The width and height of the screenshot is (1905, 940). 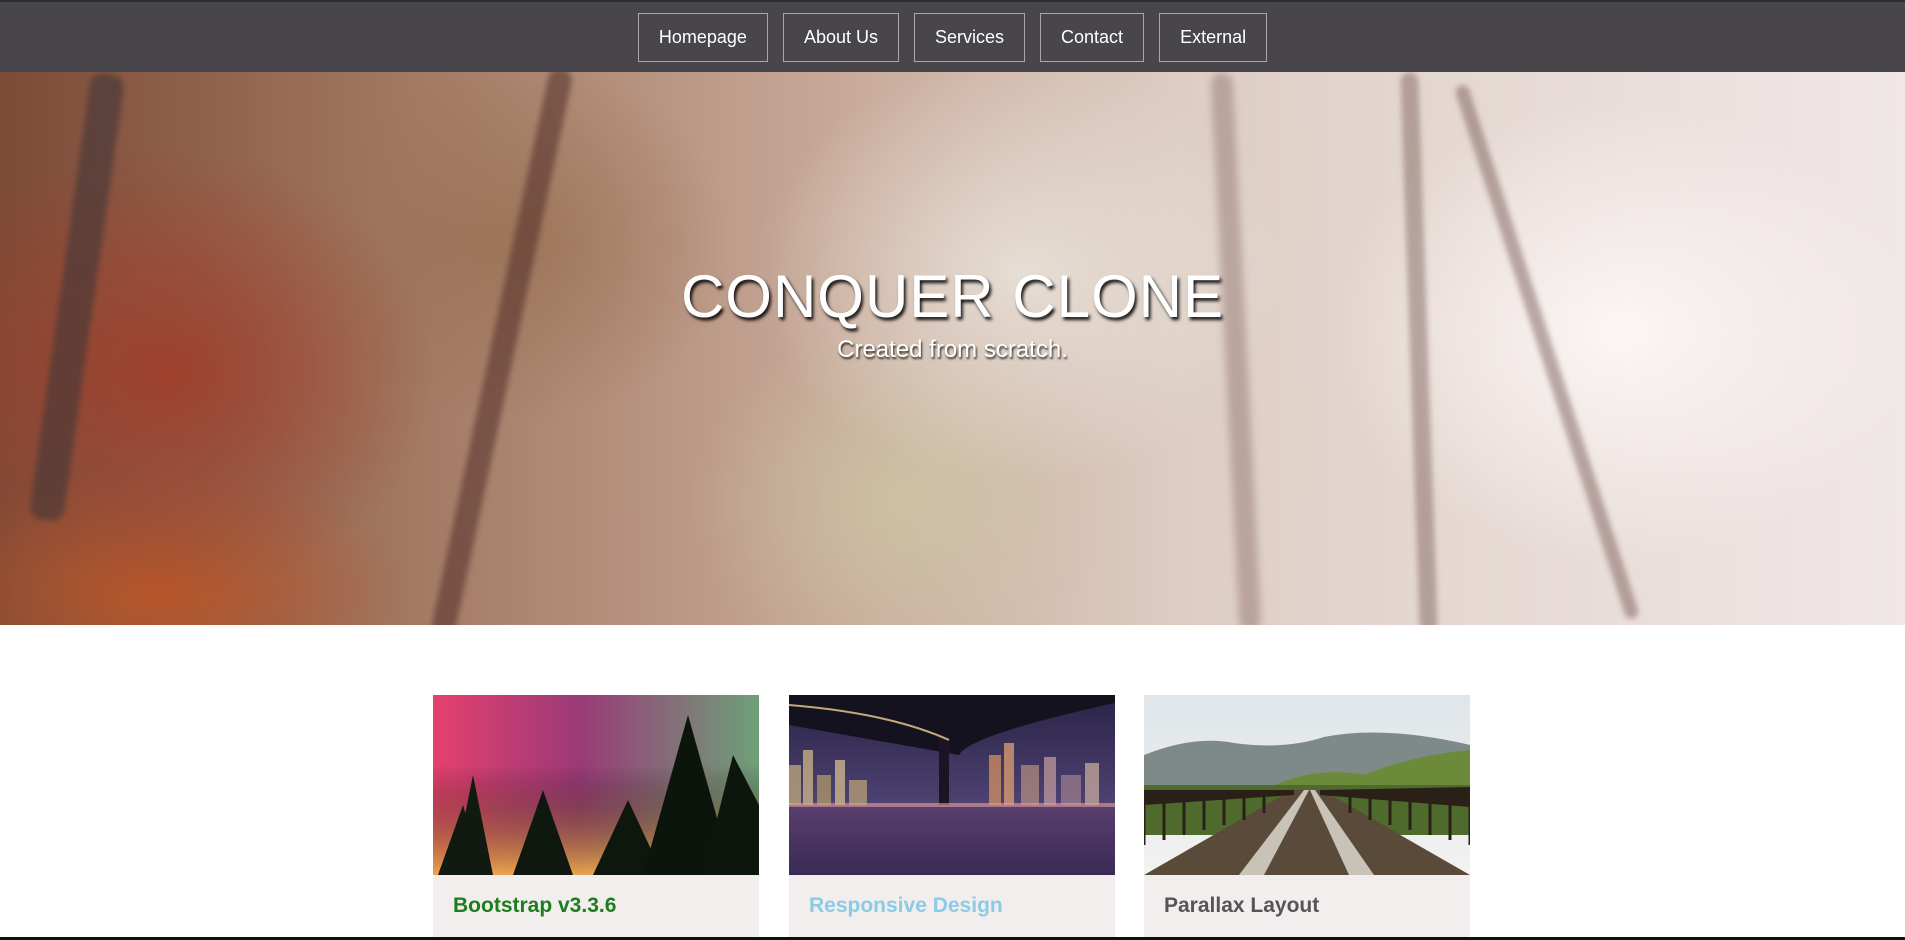 I want to click on feature-card-responsive: Responsive Design, so click(x=952, y=817).